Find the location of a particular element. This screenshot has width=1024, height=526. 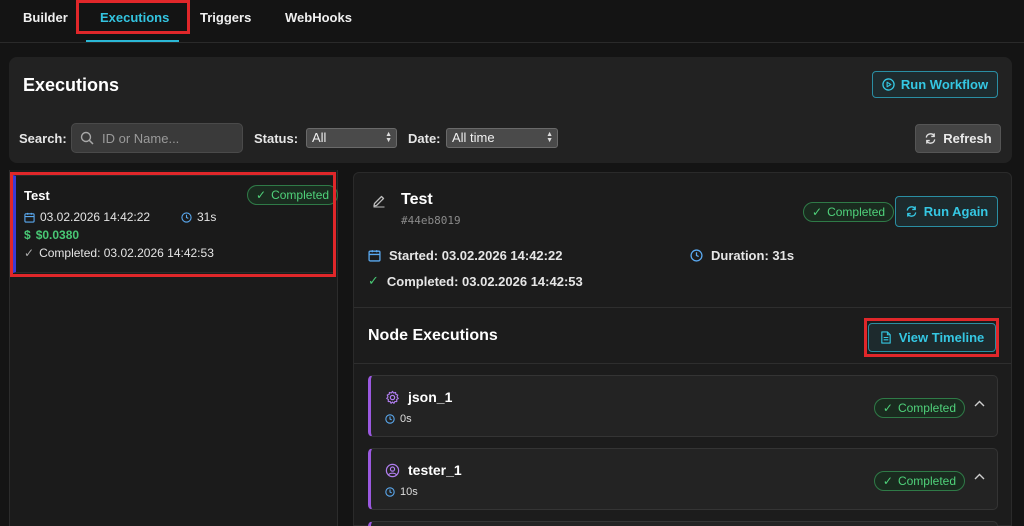

node-execution-item: tester_1 10s ✓ Completed is located at coordinates (683, 479).